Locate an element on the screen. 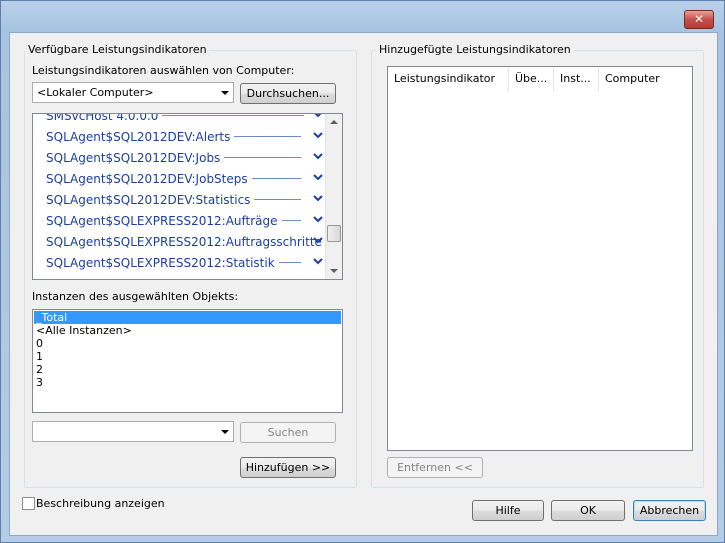  instance-list-item: _Total is located at coordinates (187, 317).